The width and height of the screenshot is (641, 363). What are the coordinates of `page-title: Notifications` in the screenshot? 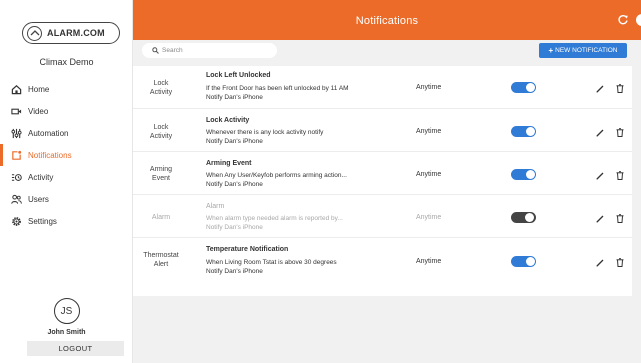 It's located at (387, 21).